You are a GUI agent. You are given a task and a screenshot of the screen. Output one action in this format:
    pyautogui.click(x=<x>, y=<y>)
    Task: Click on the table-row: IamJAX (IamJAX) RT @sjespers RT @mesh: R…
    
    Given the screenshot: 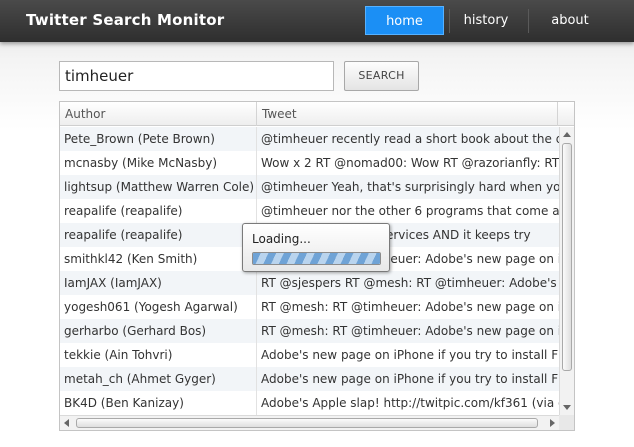 What is the action you would take?
    pyautogui.click(x=309, y=283)
    